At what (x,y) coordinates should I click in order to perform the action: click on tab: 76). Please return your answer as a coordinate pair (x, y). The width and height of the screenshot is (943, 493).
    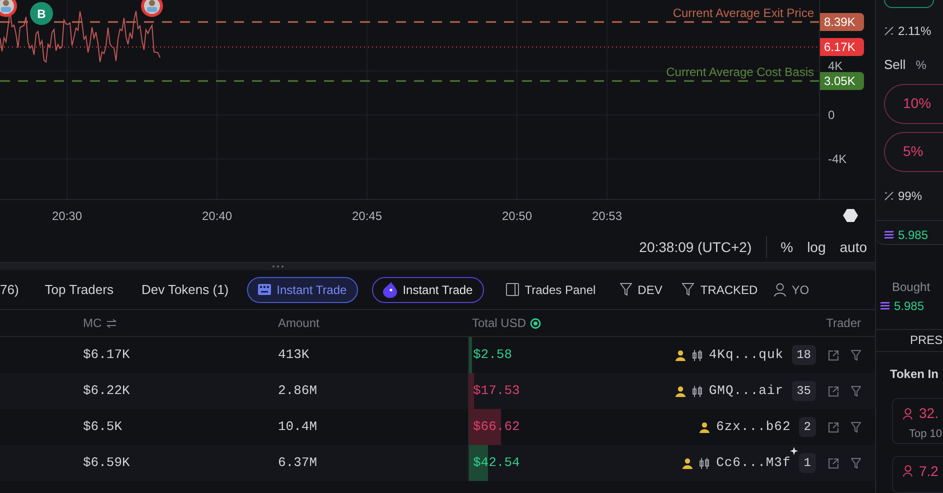
    Looking at the image, I should click on (9, 289).